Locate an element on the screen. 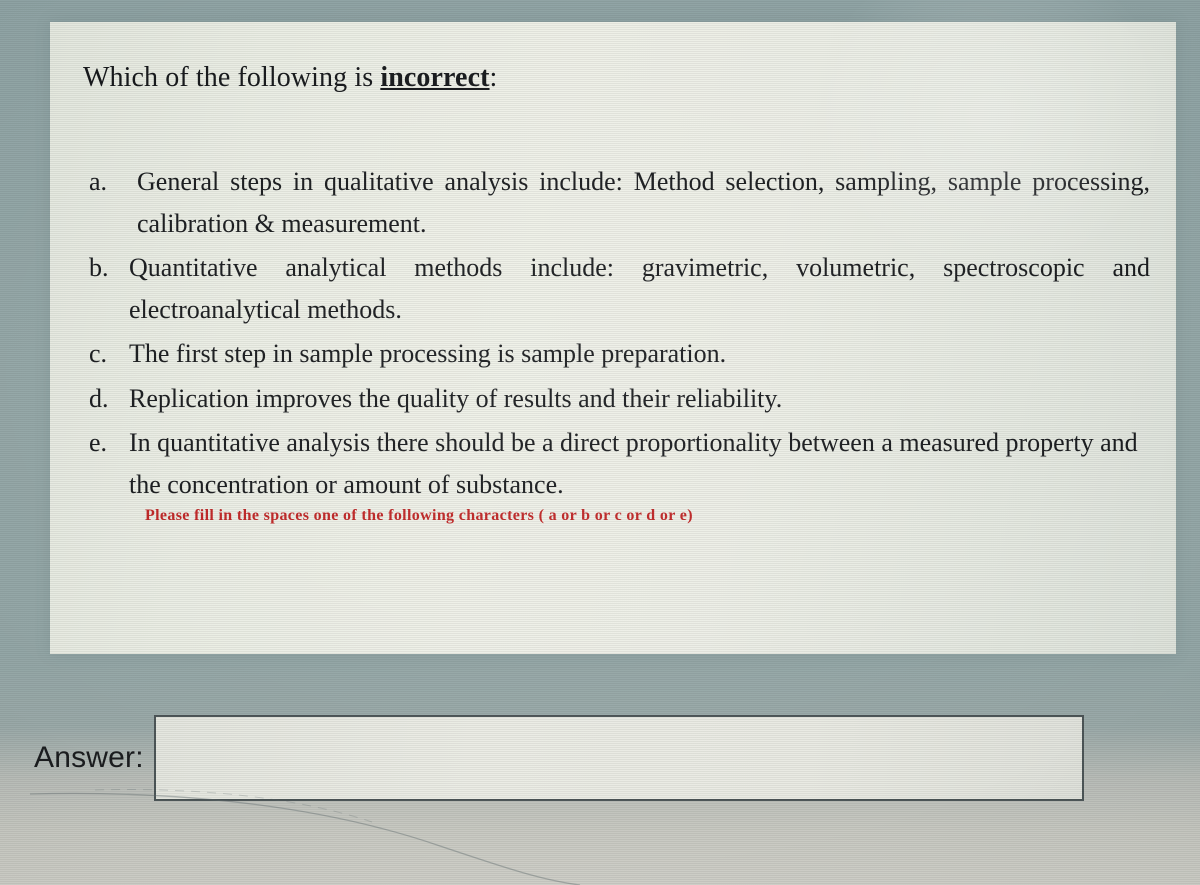 The height and width of the screenshot is (885, 1200). option-c-marker: c. is located at coordinates (98, 354).